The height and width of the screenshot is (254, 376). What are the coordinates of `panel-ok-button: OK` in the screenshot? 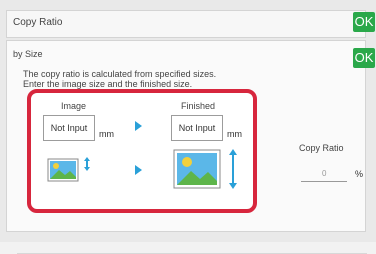 It's located at (364, 58).